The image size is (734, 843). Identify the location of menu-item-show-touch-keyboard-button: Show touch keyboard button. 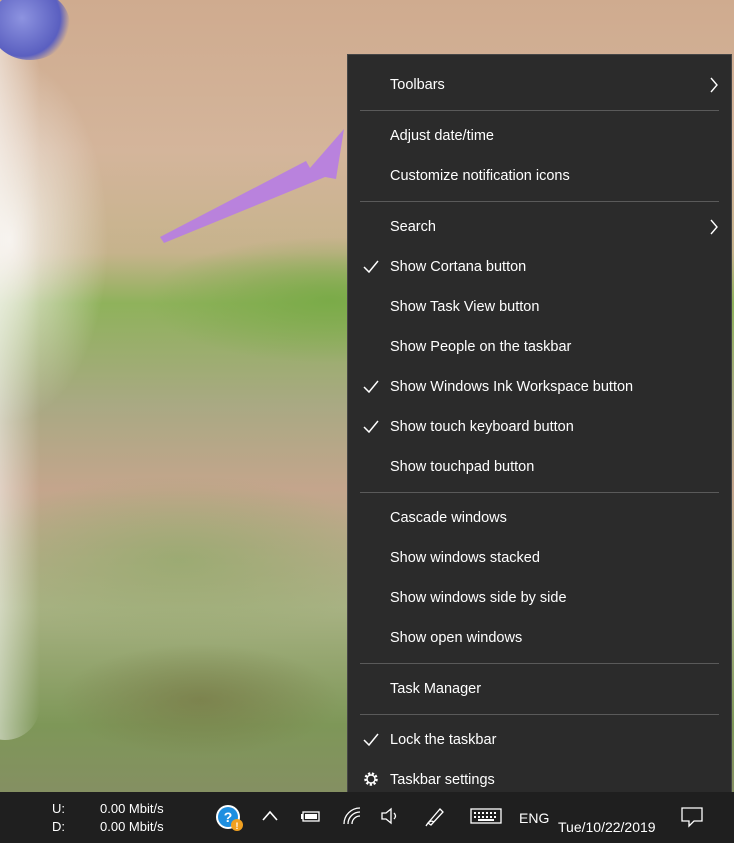
(539, 427).